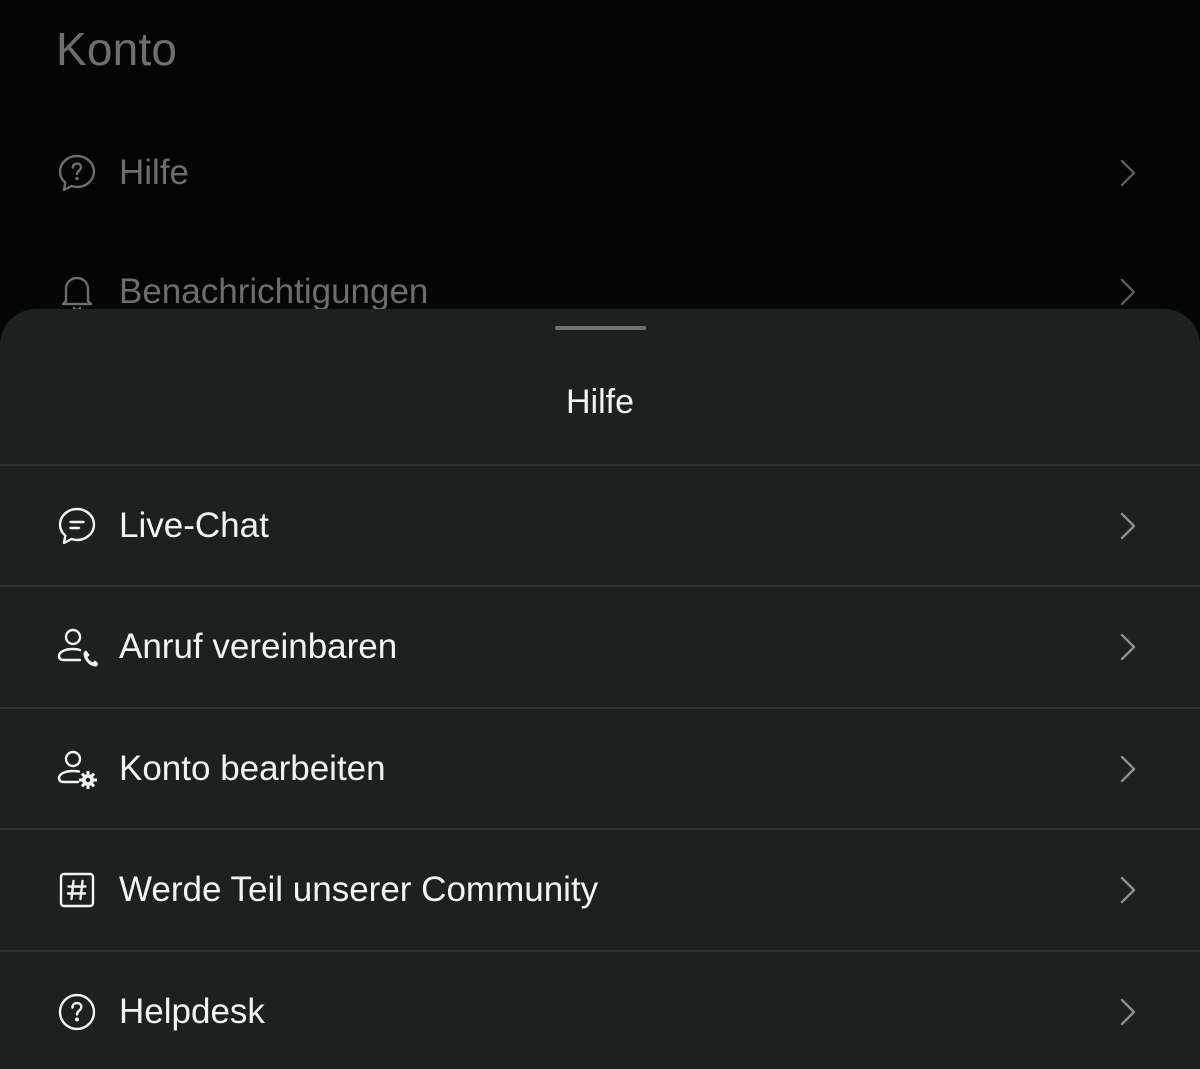 The image size is (1200, 1069). What do you see at coordinates (77, 292) in the screenshot?
I see `bell-icon` at bounding box center [77, 292].